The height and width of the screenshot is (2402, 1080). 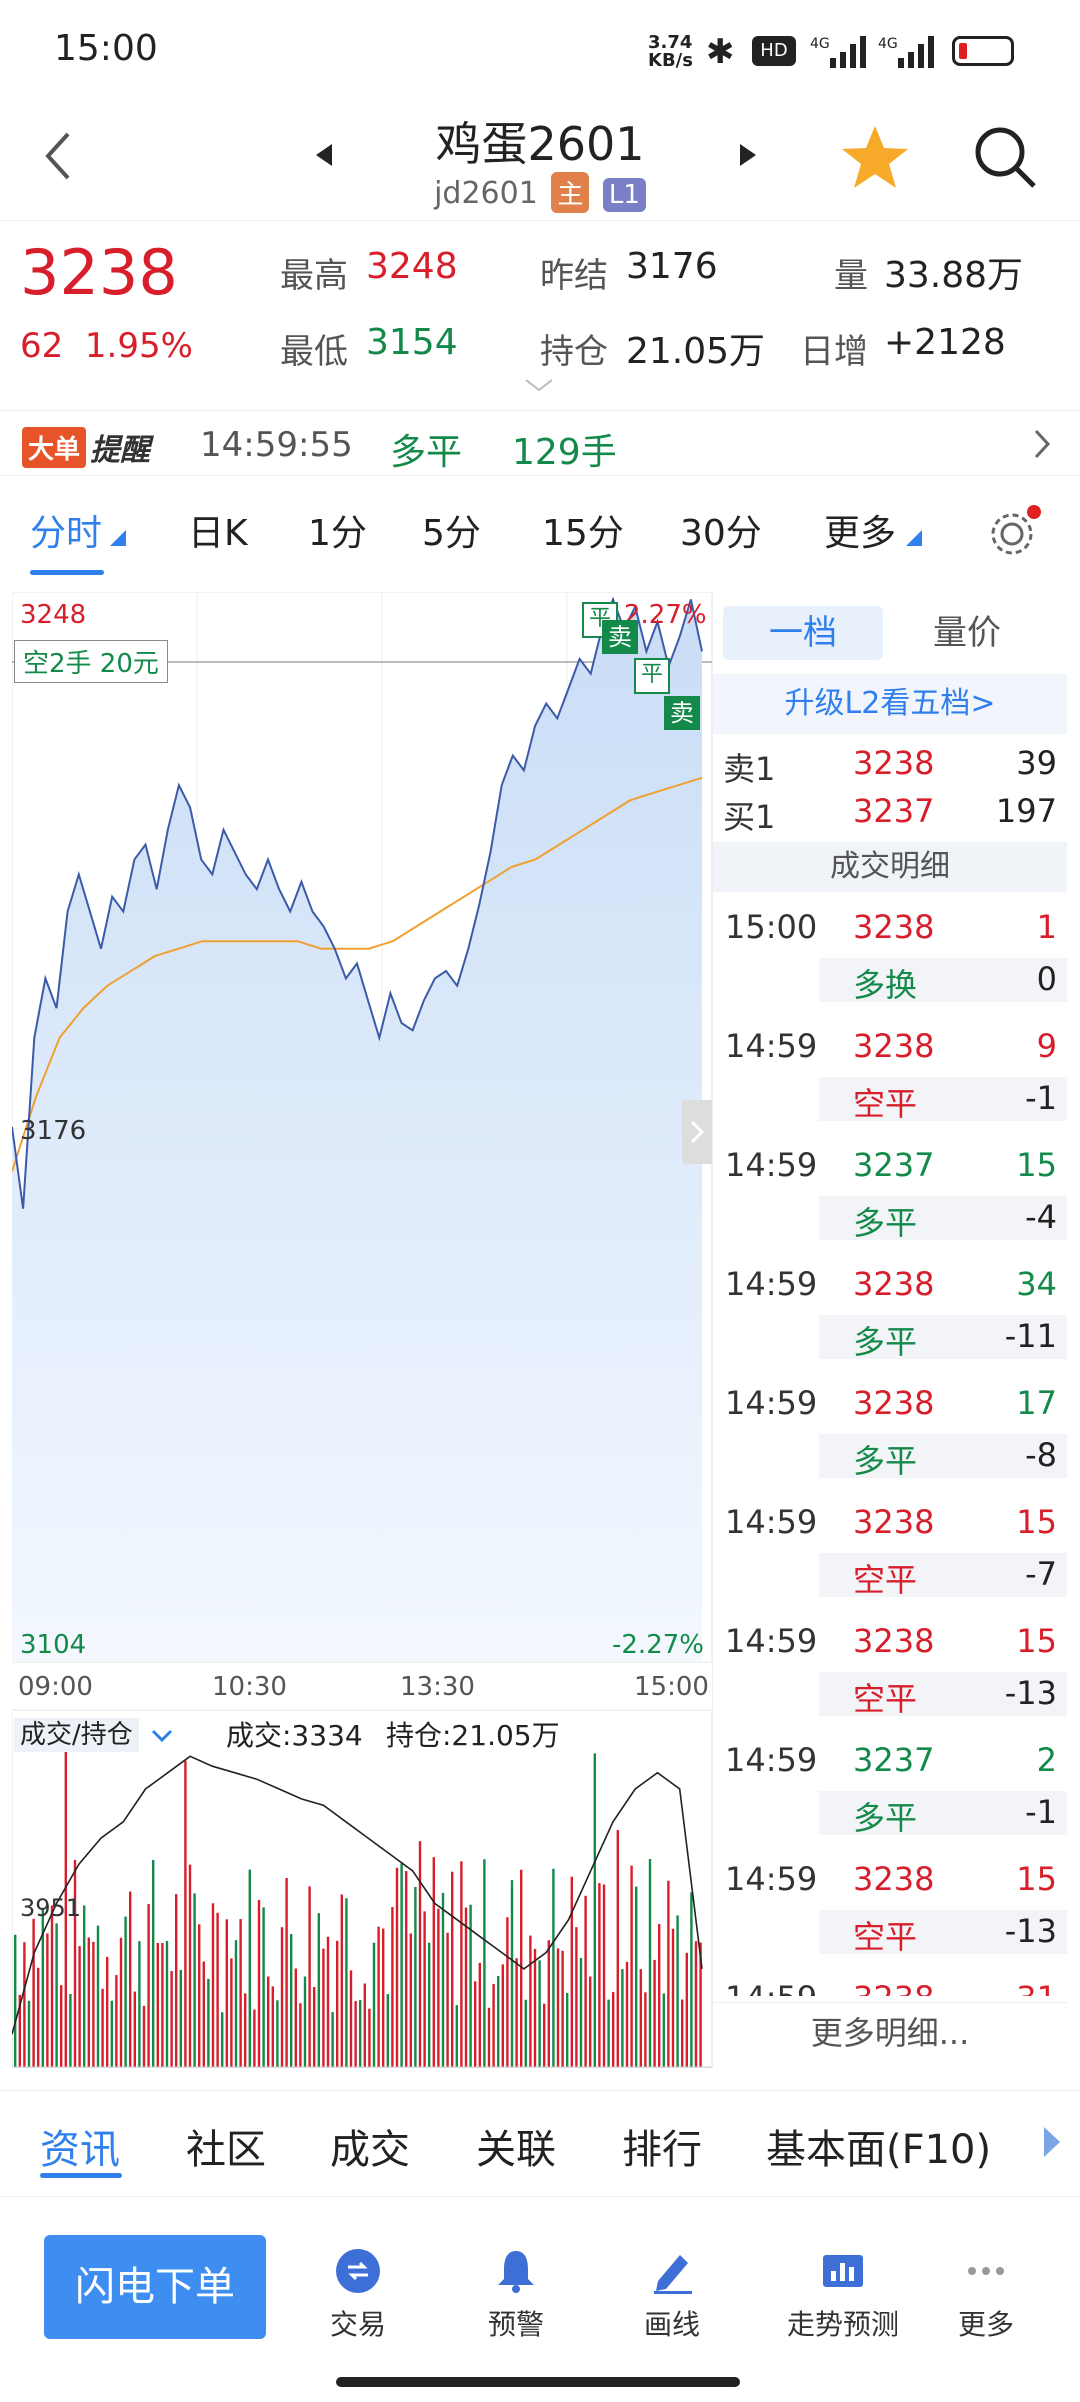 I want to click on tab-timeshare: 分时, so click(x=66, y=530).